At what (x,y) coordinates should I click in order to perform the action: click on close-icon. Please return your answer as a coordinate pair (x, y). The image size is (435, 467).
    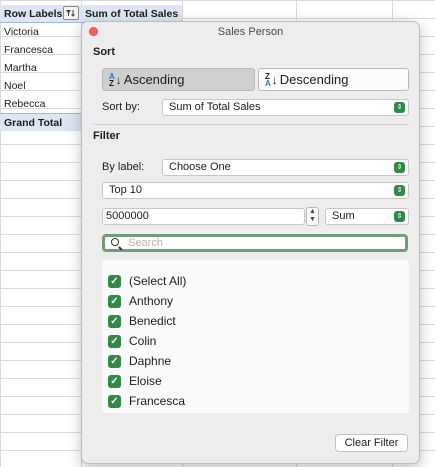
    Looking at the image, I should click on (93, 31).